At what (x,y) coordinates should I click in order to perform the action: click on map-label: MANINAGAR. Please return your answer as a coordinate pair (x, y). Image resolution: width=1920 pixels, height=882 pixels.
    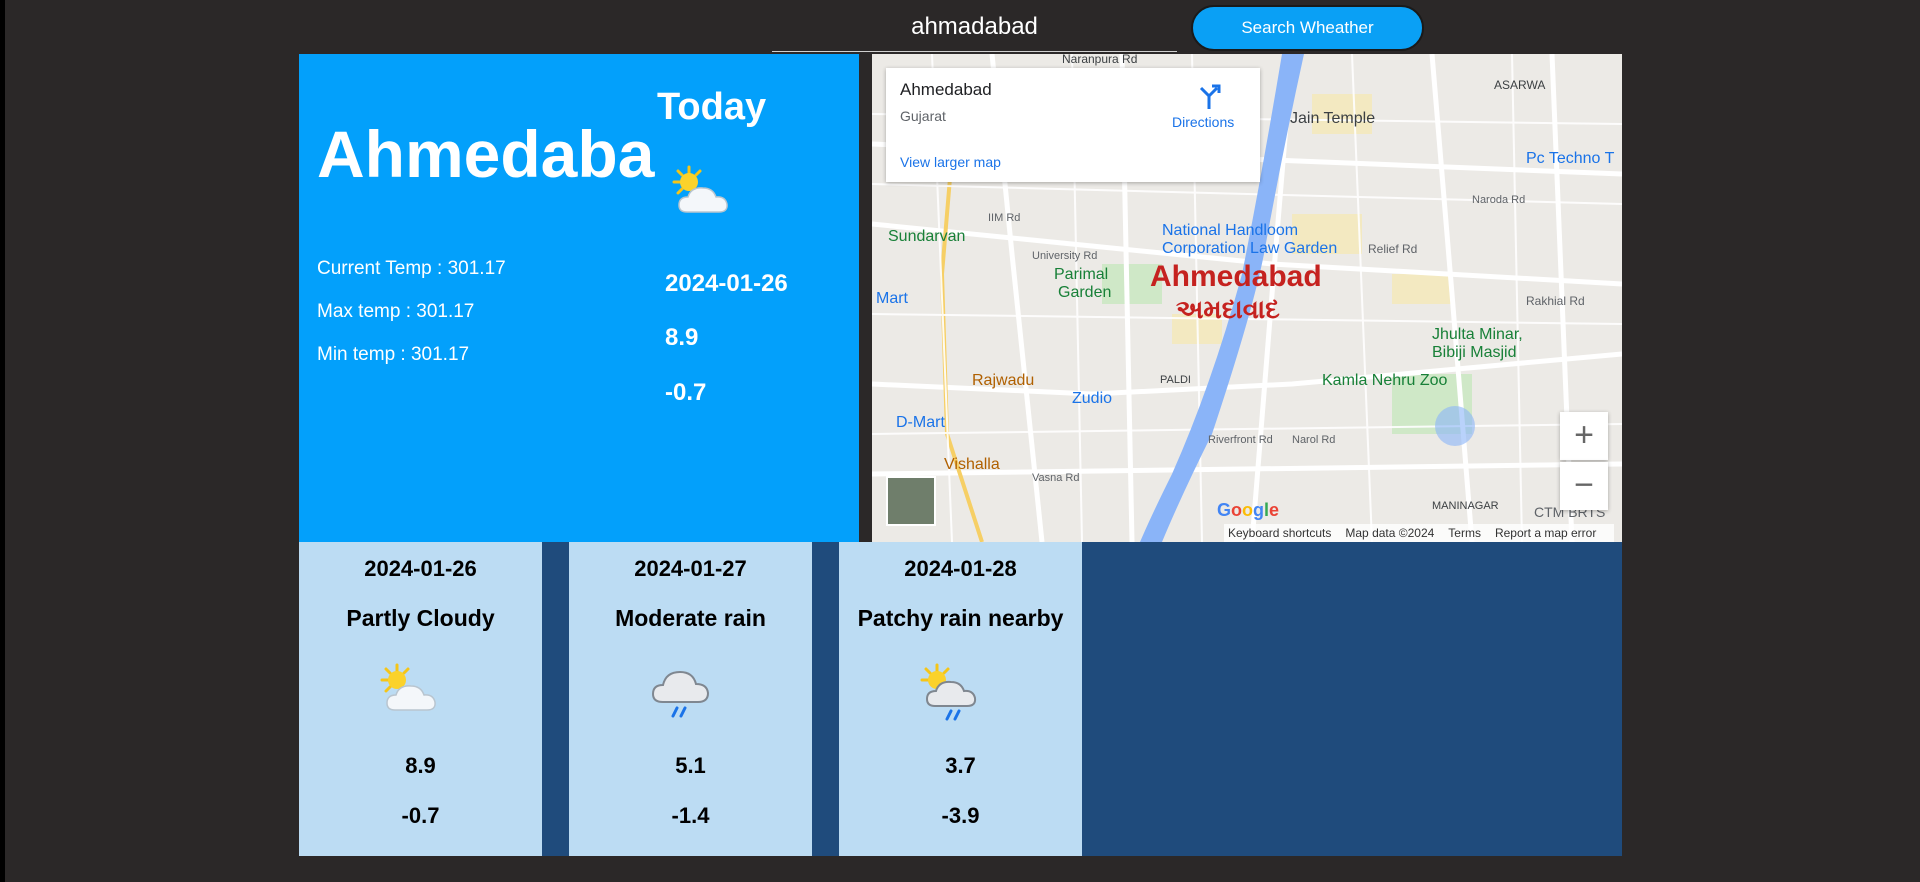
    Looking at the image, I should click on (1465, 506).